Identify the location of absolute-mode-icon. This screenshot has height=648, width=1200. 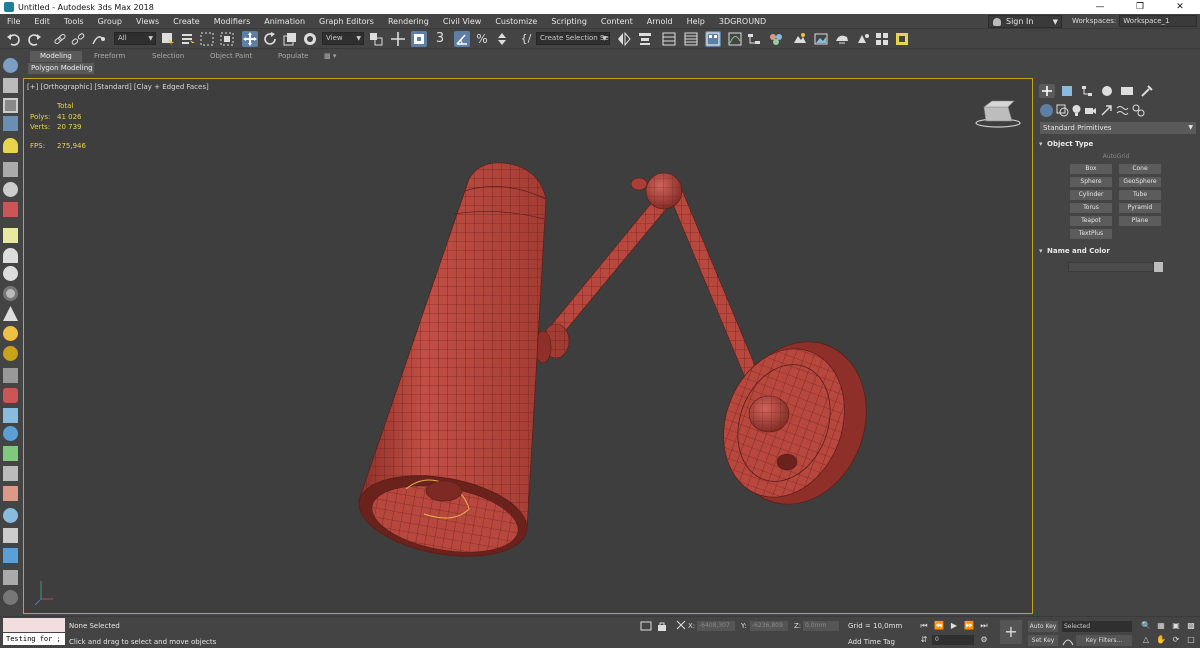
(681, 625).